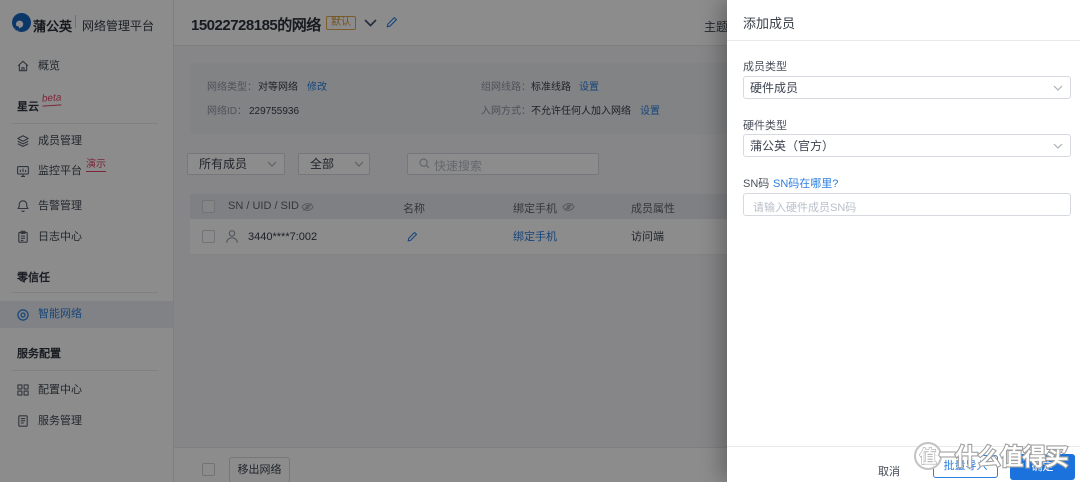  Describe the element at coordinates (928, 457) in the screenshot. I see `svg-text: 值` at that location.